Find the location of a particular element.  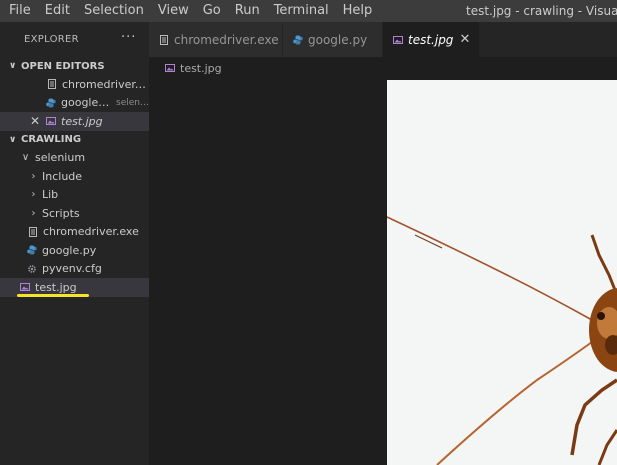

tree-folder-lib: › Lib is located at coordinates (74, 195).